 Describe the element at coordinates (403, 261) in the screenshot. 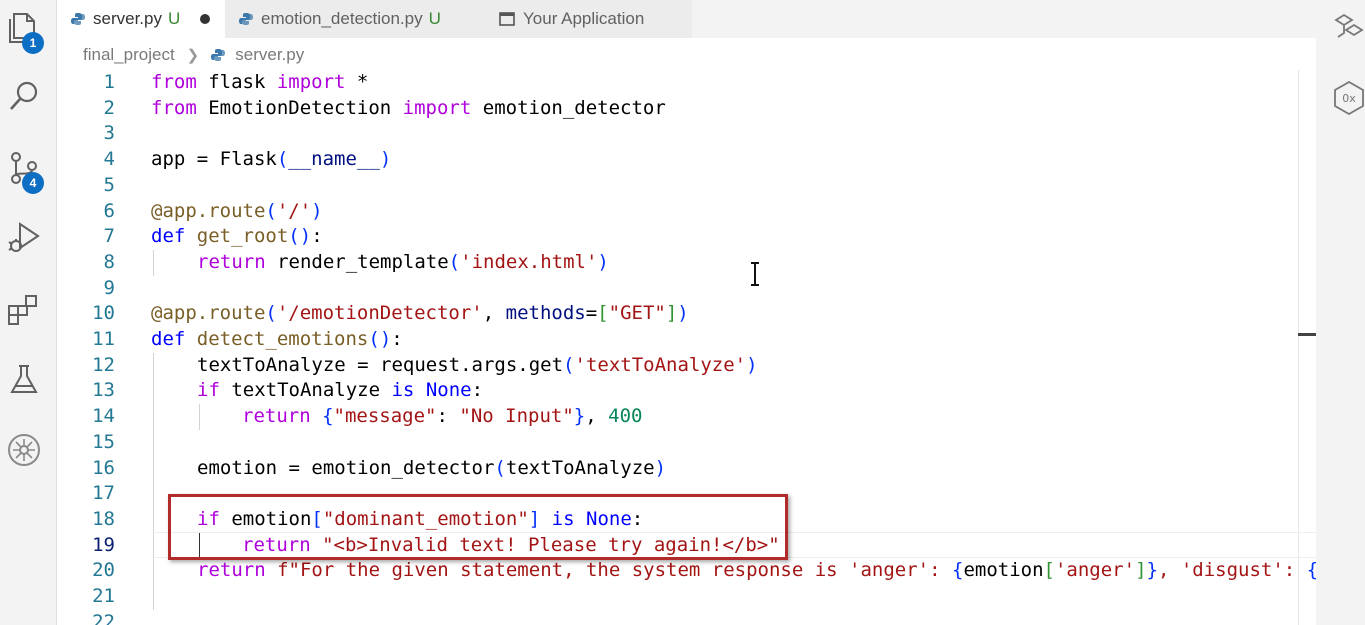

I see `line-content: return render_template('index.html')` at that location.